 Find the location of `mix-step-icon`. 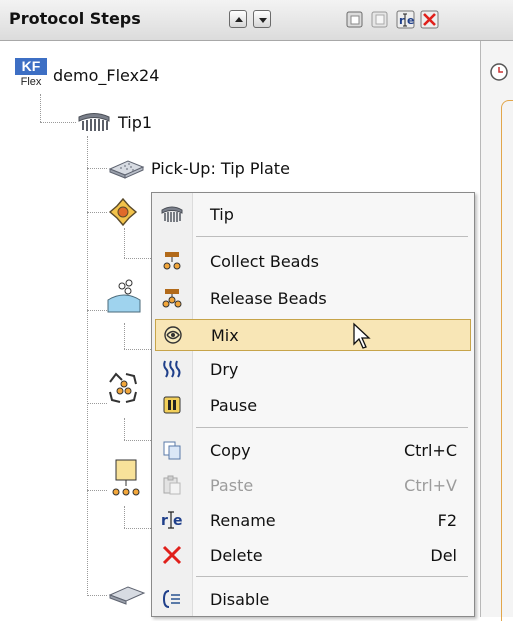

mix-step-icon is located at coordinates (123, 212).